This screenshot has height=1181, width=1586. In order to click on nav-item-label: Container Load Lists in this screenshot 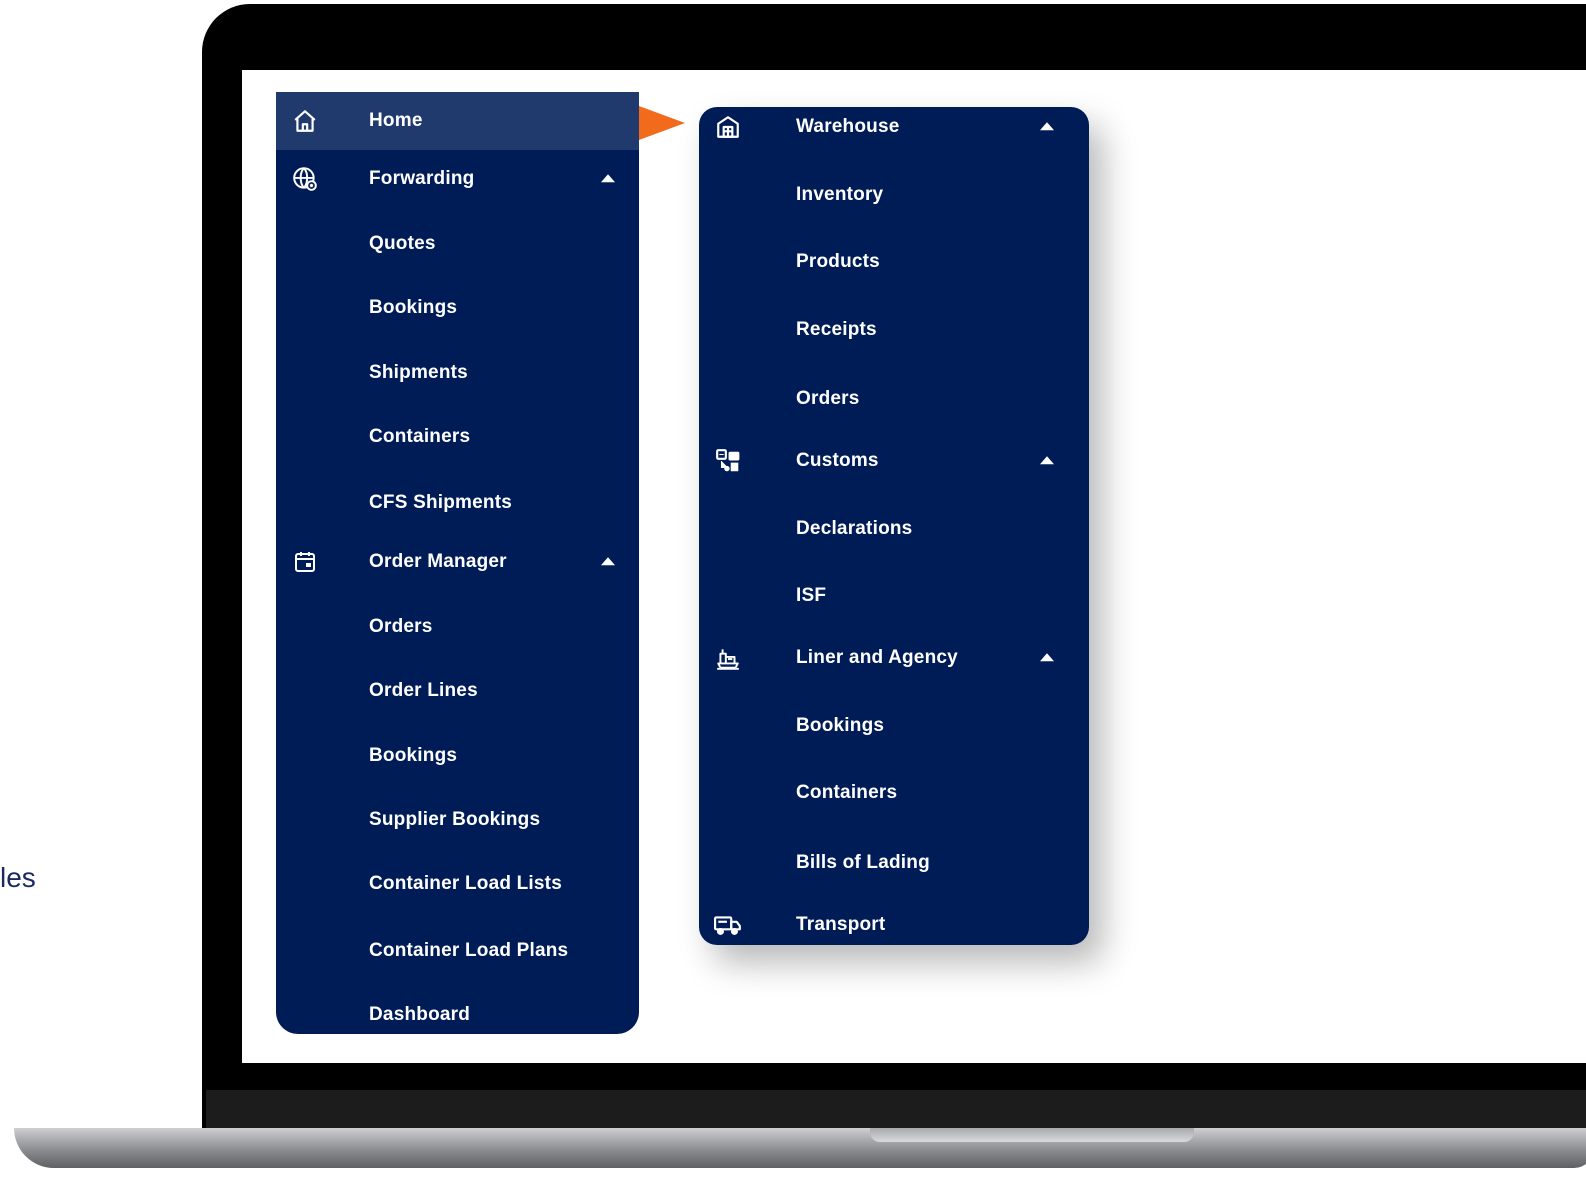, I will do `click(465, 883)`.